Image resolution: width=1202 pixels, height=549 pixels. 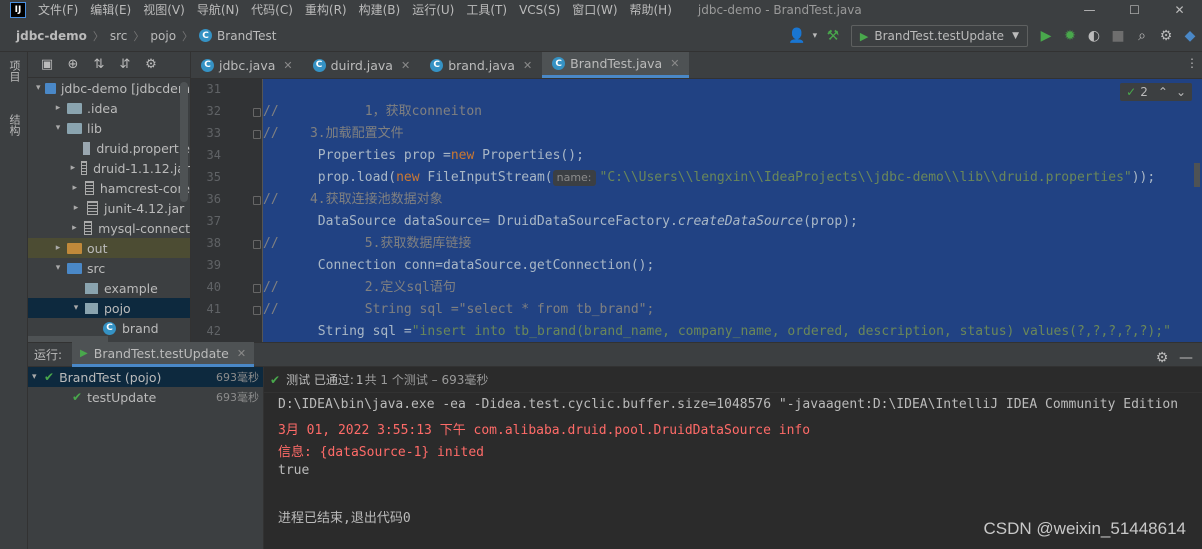 I want to click on tree-item: ▸ out, so click(x=109, y=248).